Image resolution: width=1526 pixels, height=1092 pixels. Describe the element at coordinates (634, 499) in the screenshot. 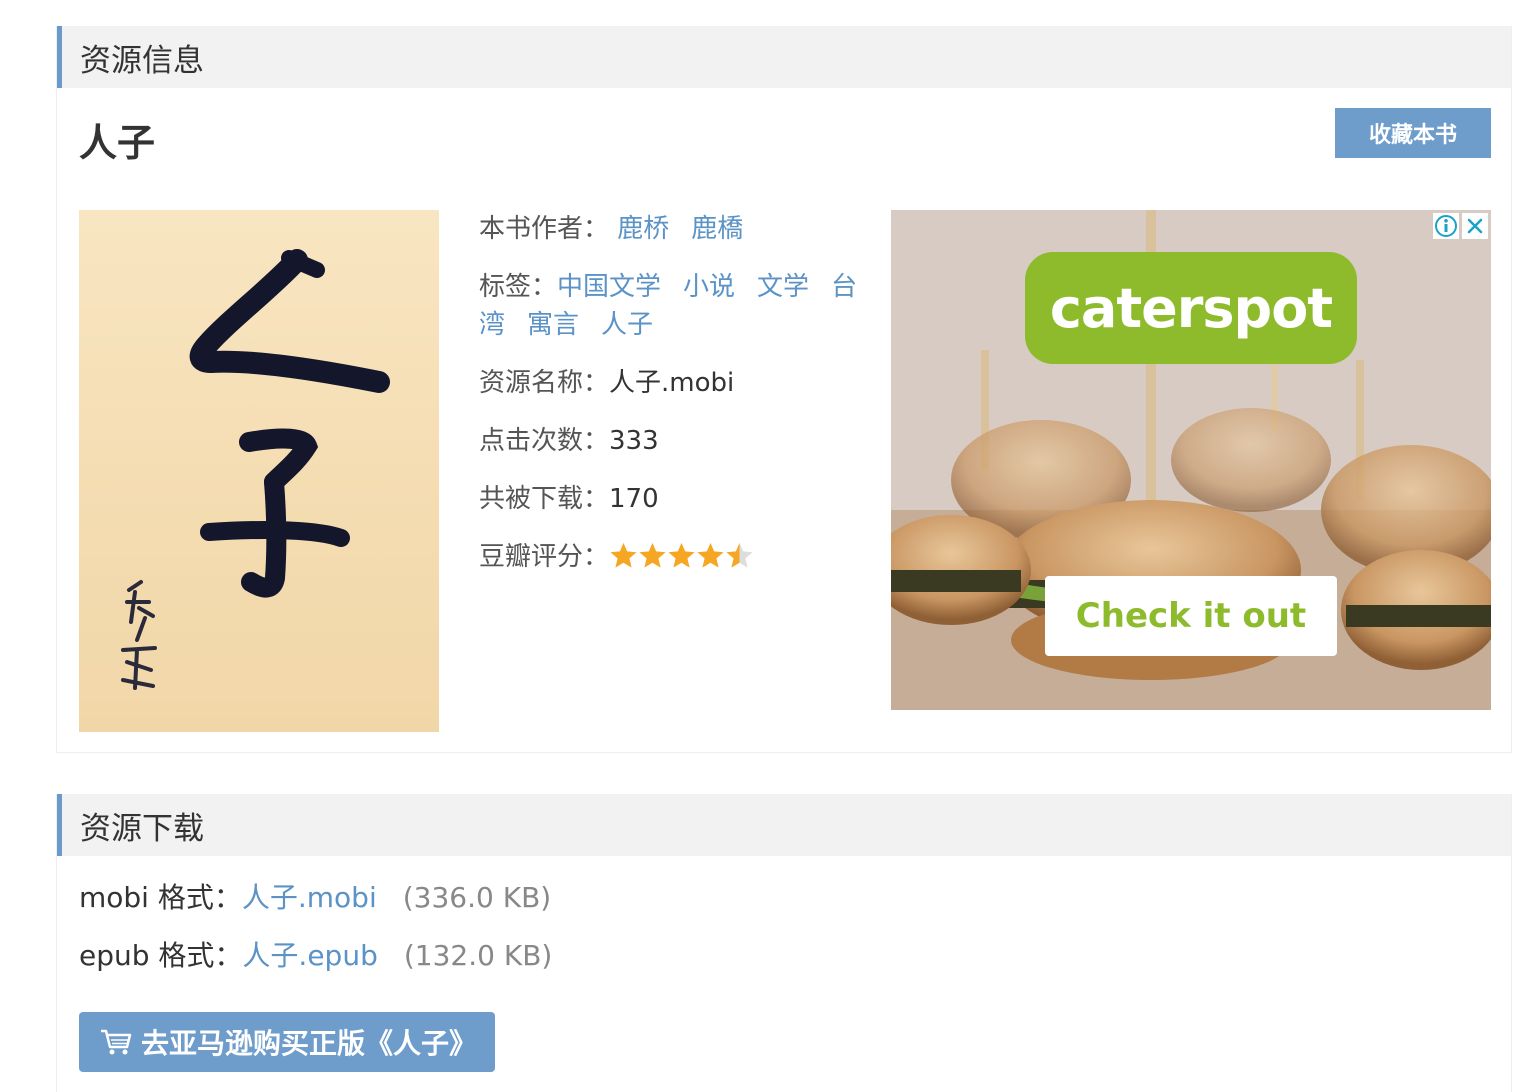

I see `downloads-value: 170` at that location.